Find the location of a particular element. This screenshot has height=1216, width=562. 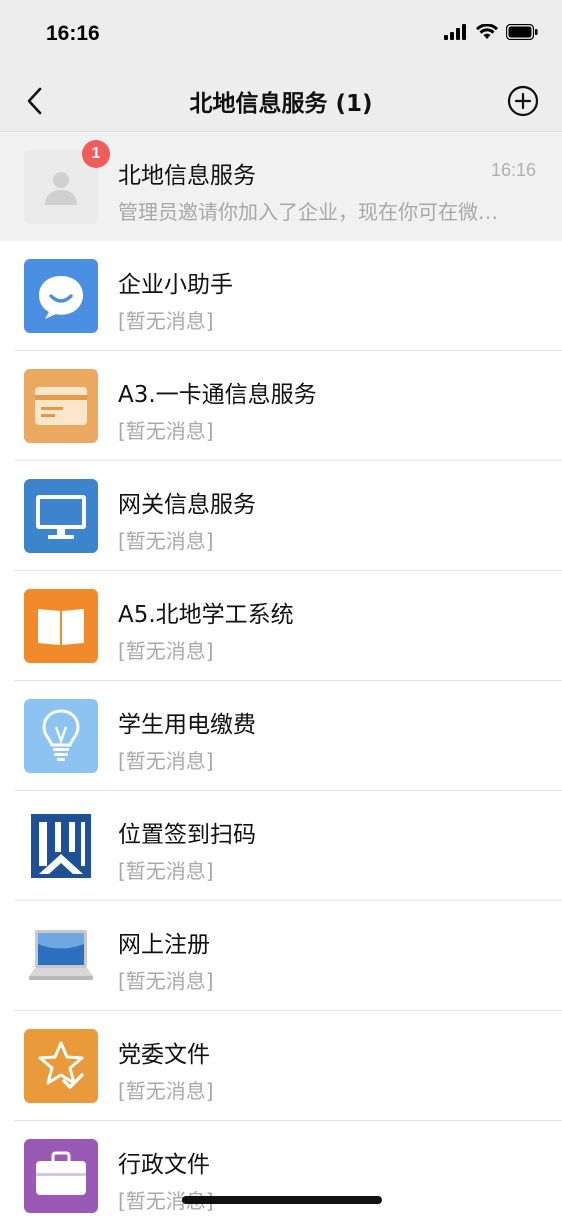

signal-icon is located at coordinates (456, 34).